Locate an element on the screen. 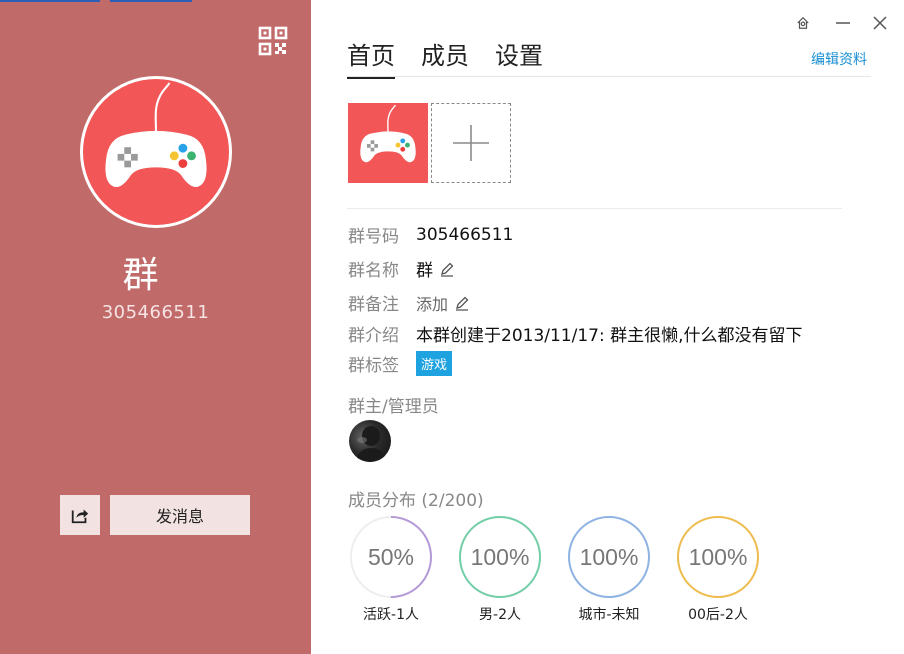 Image resolution: width=904 pixels, height=654 pixels. add-photo-button is located at coordinates (471, 143).